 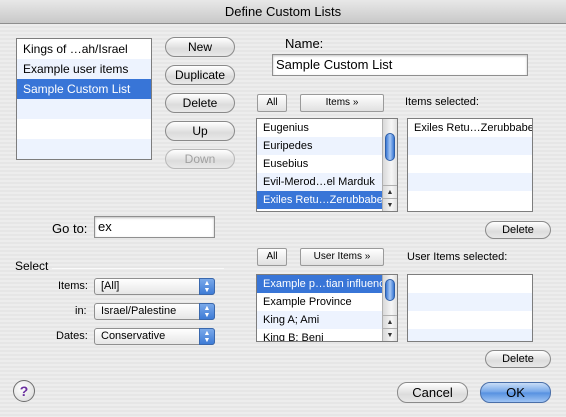 I want to click on help-icon: ?, so click(x=24, y=391).